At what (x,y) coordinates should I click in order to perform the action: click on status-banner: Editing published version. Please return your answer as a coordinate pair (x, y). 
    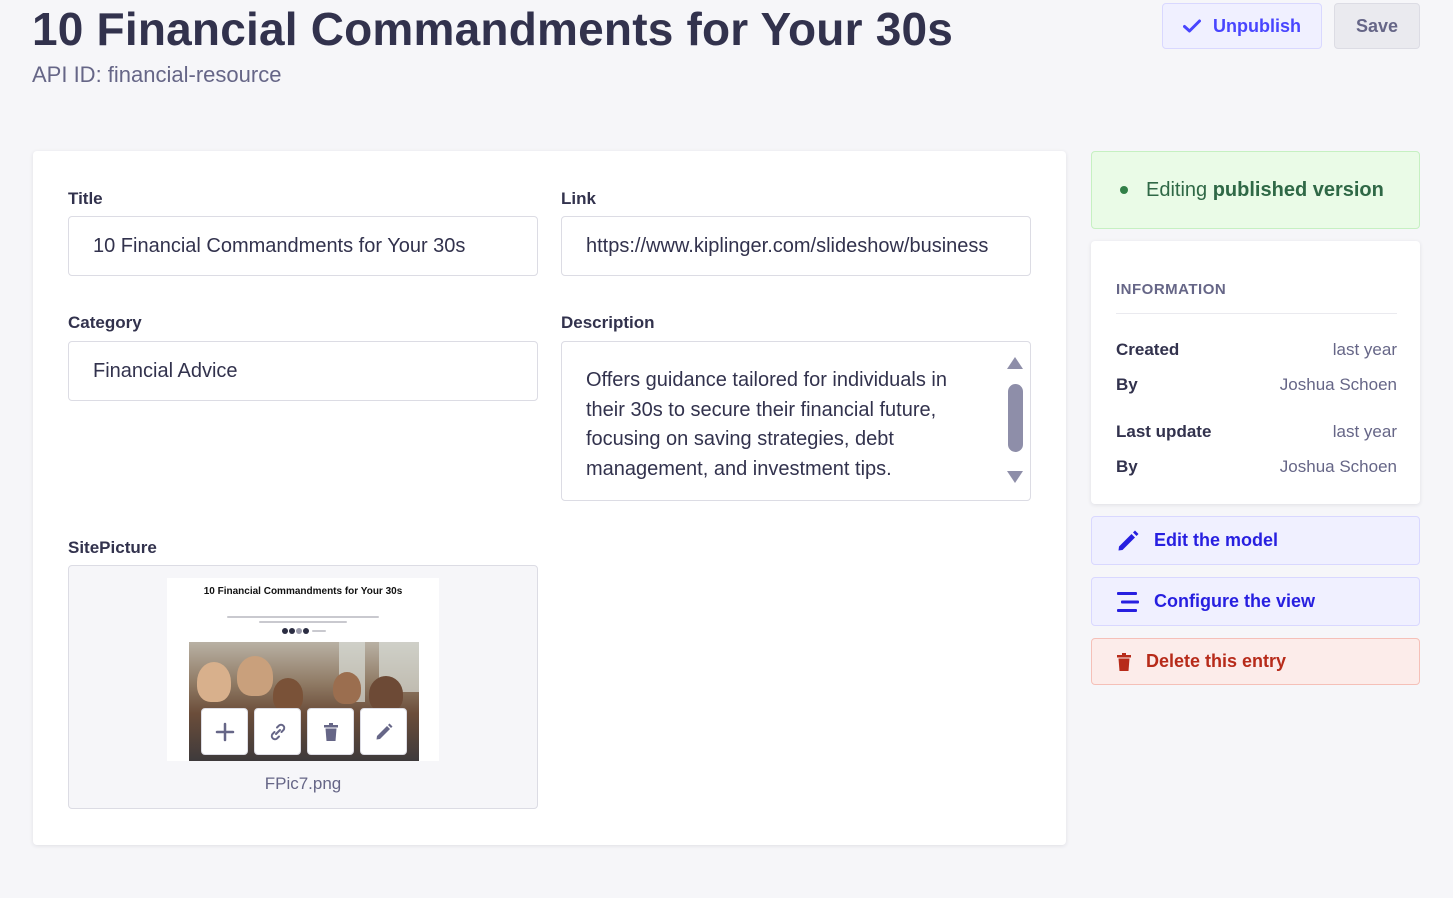
    Looking at the image, I should click on (1255, 190).